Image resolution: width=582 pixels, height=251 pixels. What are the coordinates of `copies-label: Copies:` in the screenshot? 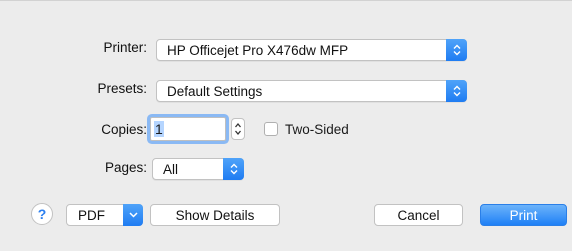 It's located at (124, 129).